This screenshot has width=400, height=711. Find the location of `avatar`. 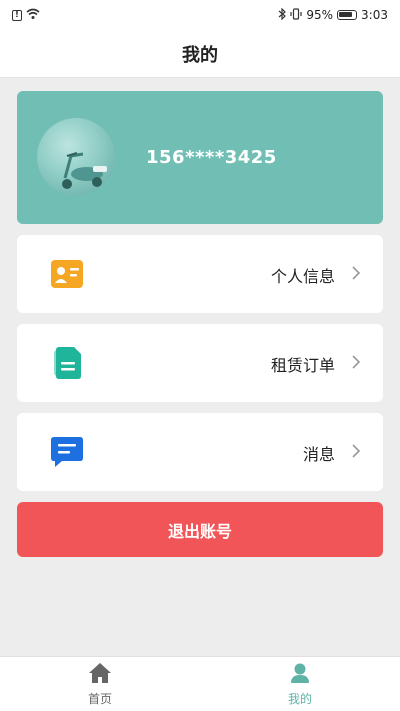

avatar is located at coordinates (76, 157).